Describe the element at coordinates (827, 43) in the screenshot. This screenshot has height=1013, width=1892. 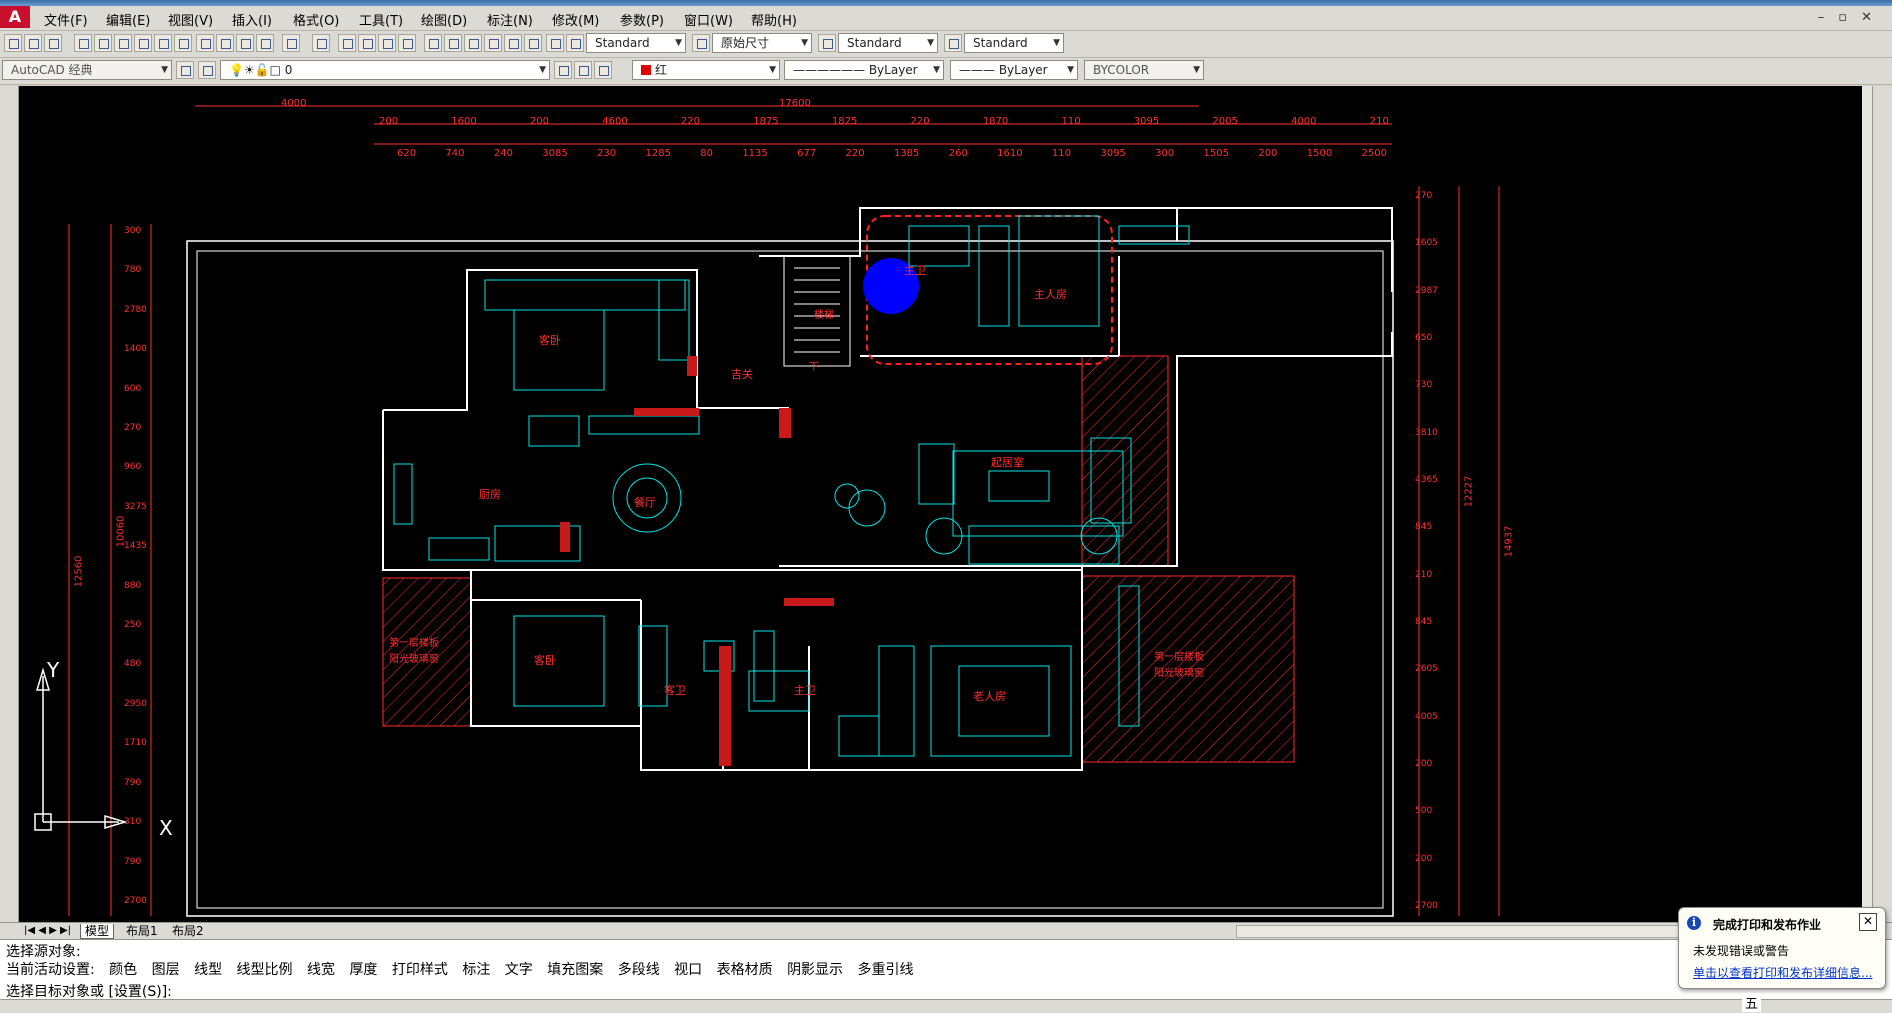
I see `table-style-icon` at that location.